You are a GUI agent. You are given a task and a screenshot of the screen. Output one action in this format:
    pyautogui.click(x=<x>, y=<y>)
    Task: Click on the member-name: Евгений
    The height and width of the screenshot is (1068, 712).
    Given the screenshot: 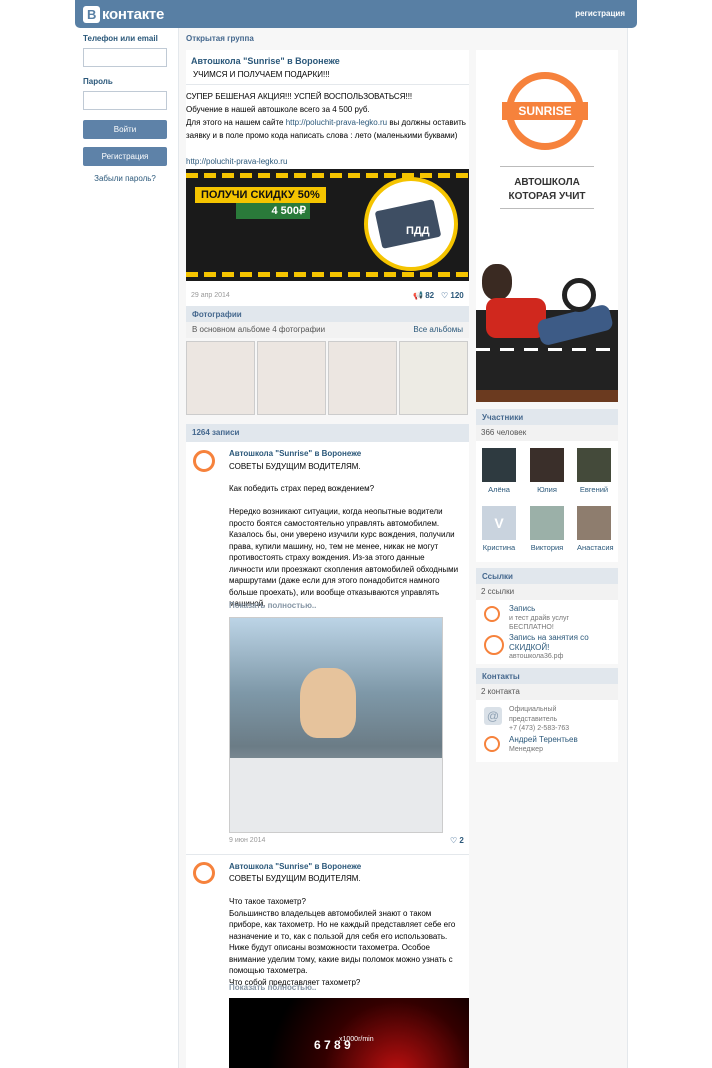 What is the action you would take?
    pyautogui.click(x=594, y=489)
    